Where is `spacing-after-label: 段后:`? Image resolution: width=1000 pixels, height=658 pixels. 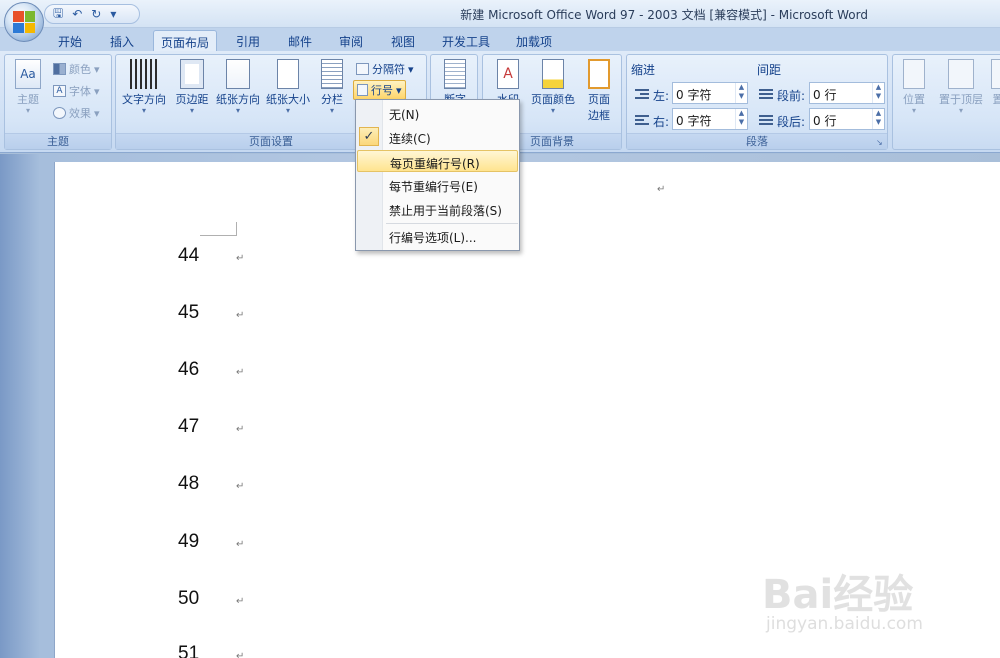
spacing-after-label: 段后: is located at coordinates (791, 122).